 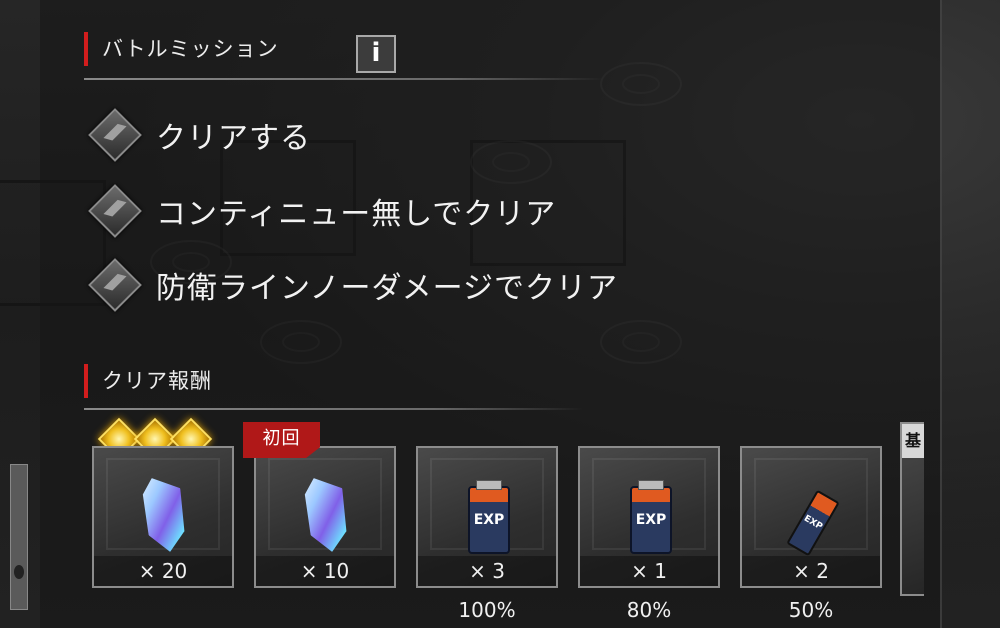 I want to click on mission-text: コンティニュー無しでクリア, so click(x=356, y=214).